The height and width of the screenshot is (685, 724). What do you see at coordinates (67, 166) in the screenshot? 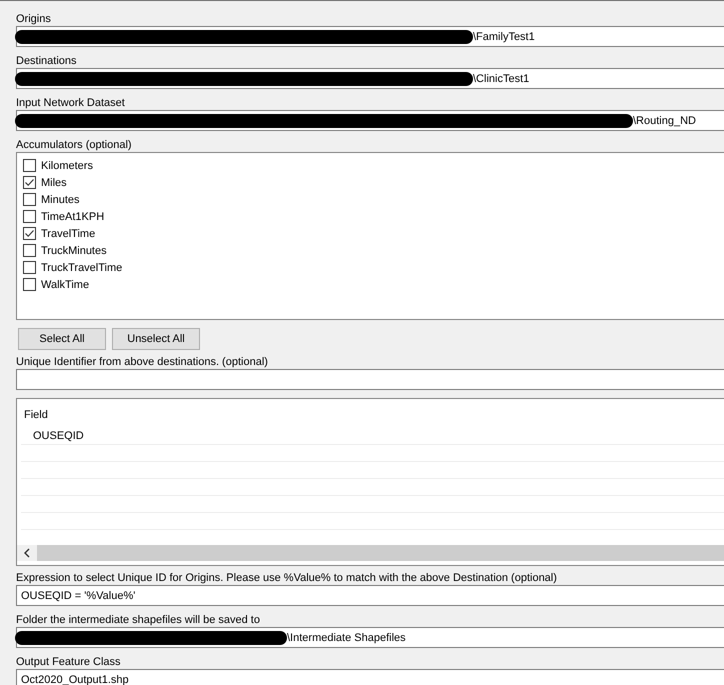
I see `checkbox-label: Kilometers` at bounding box center [67, 166].